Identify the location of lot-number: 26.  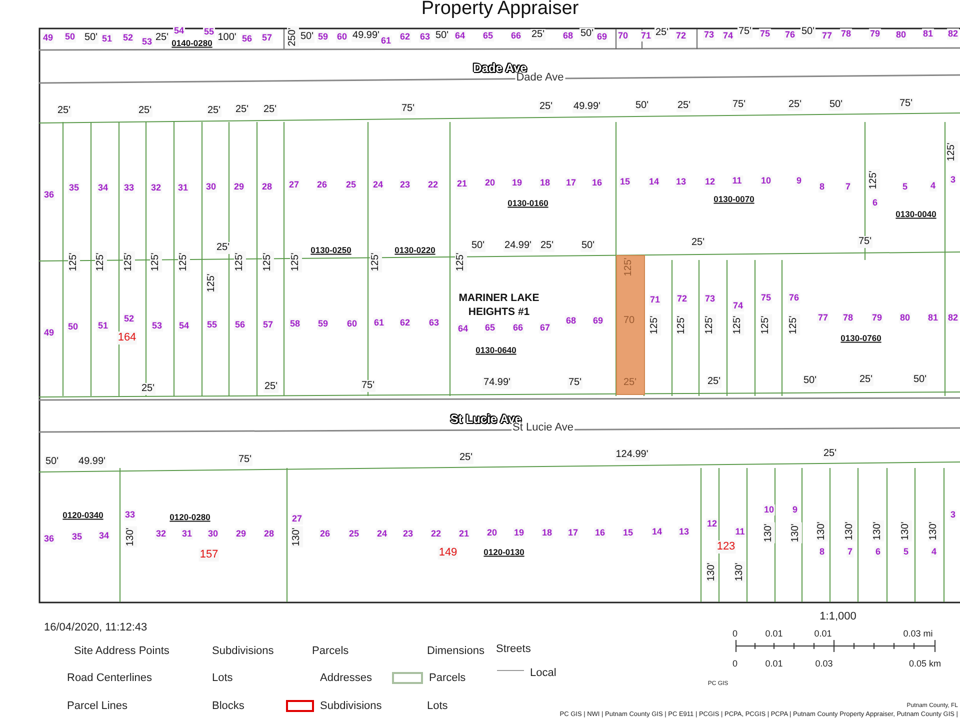
(325, 534).